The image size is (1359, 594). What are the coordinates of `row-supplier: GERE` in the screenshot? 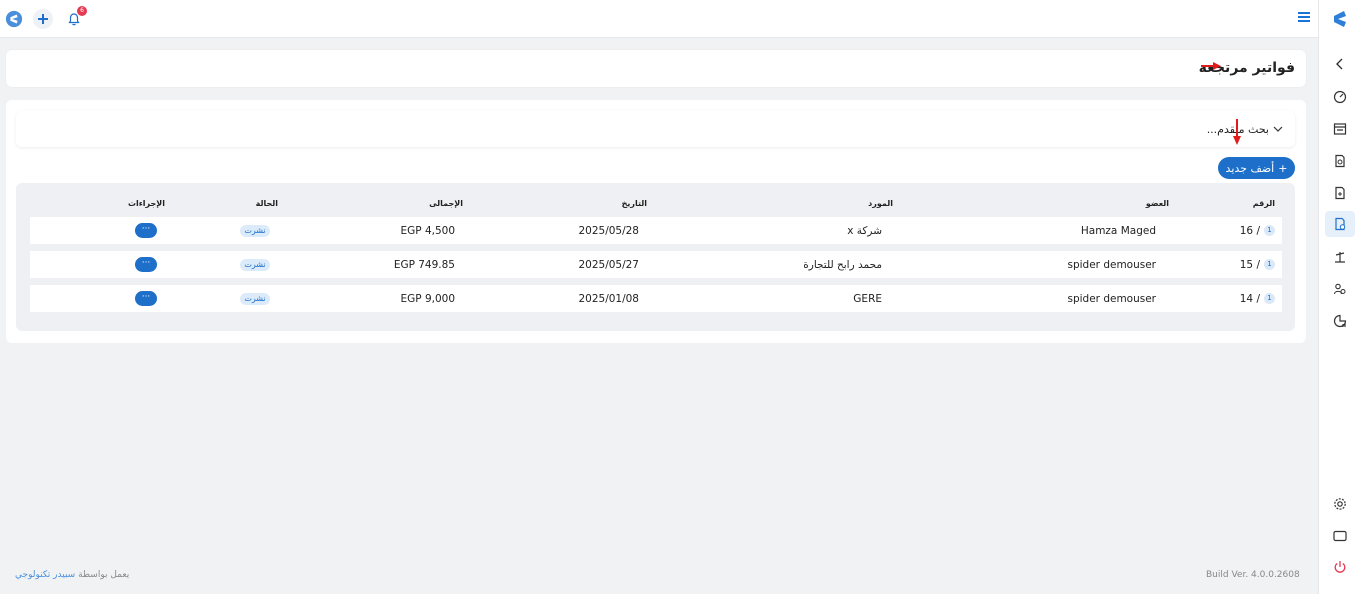 It's located at (867, 299).